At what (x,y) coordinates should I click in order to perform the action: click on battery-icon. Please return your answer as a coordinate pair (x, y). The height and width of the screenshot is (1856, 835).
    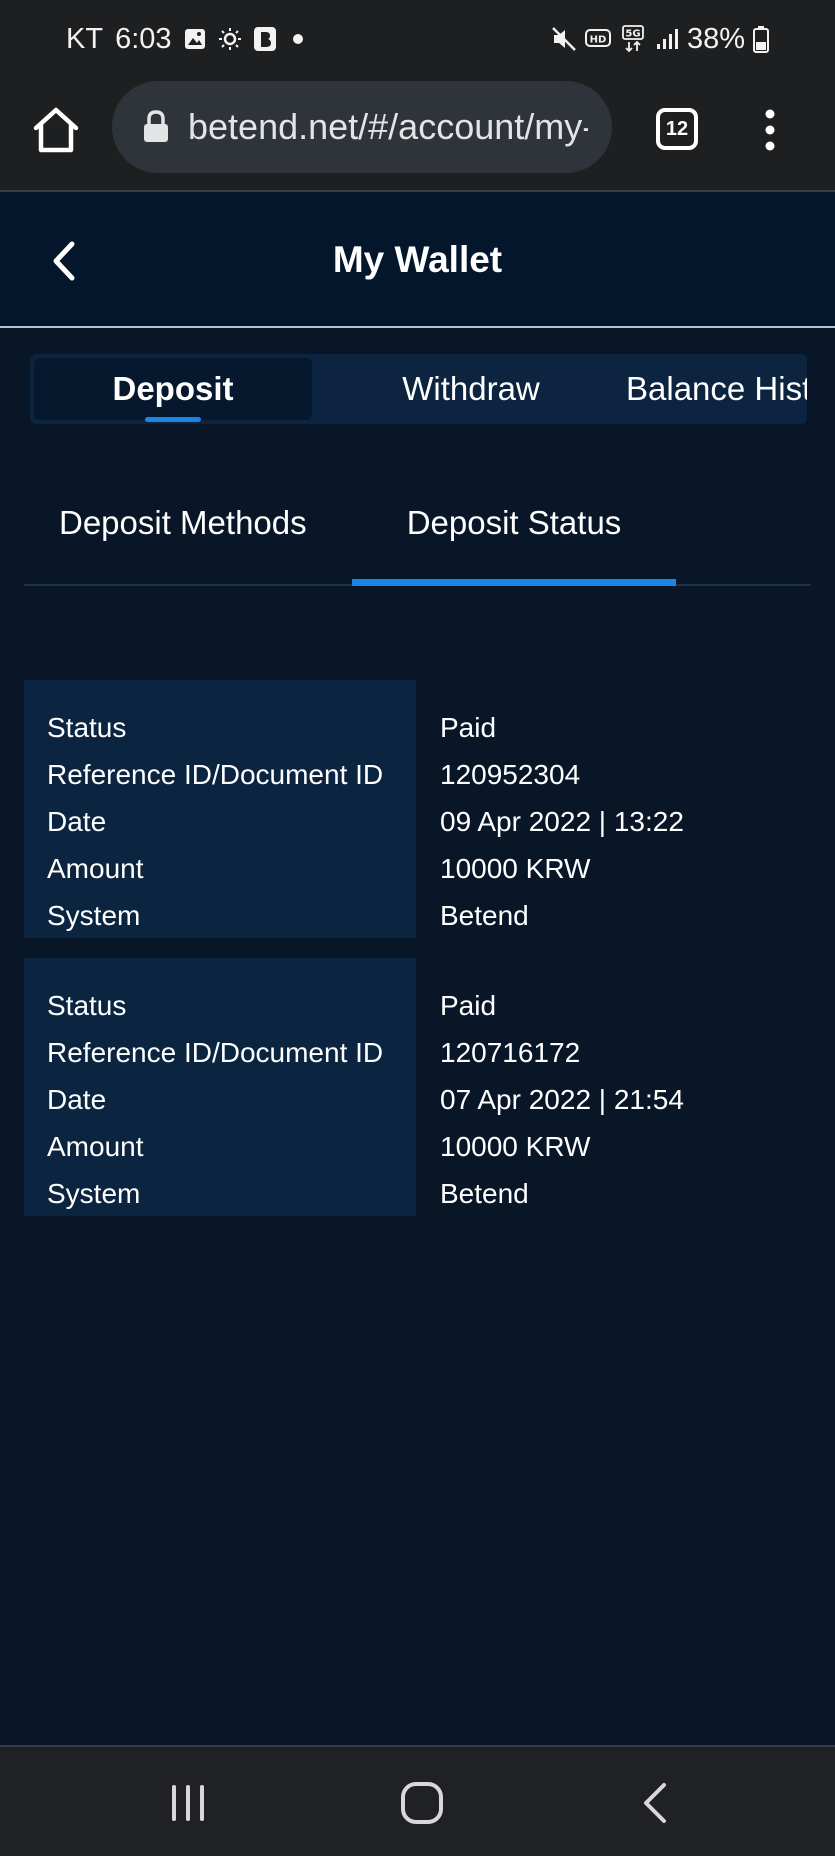
    Looking at the image, I should click on (761, 39).